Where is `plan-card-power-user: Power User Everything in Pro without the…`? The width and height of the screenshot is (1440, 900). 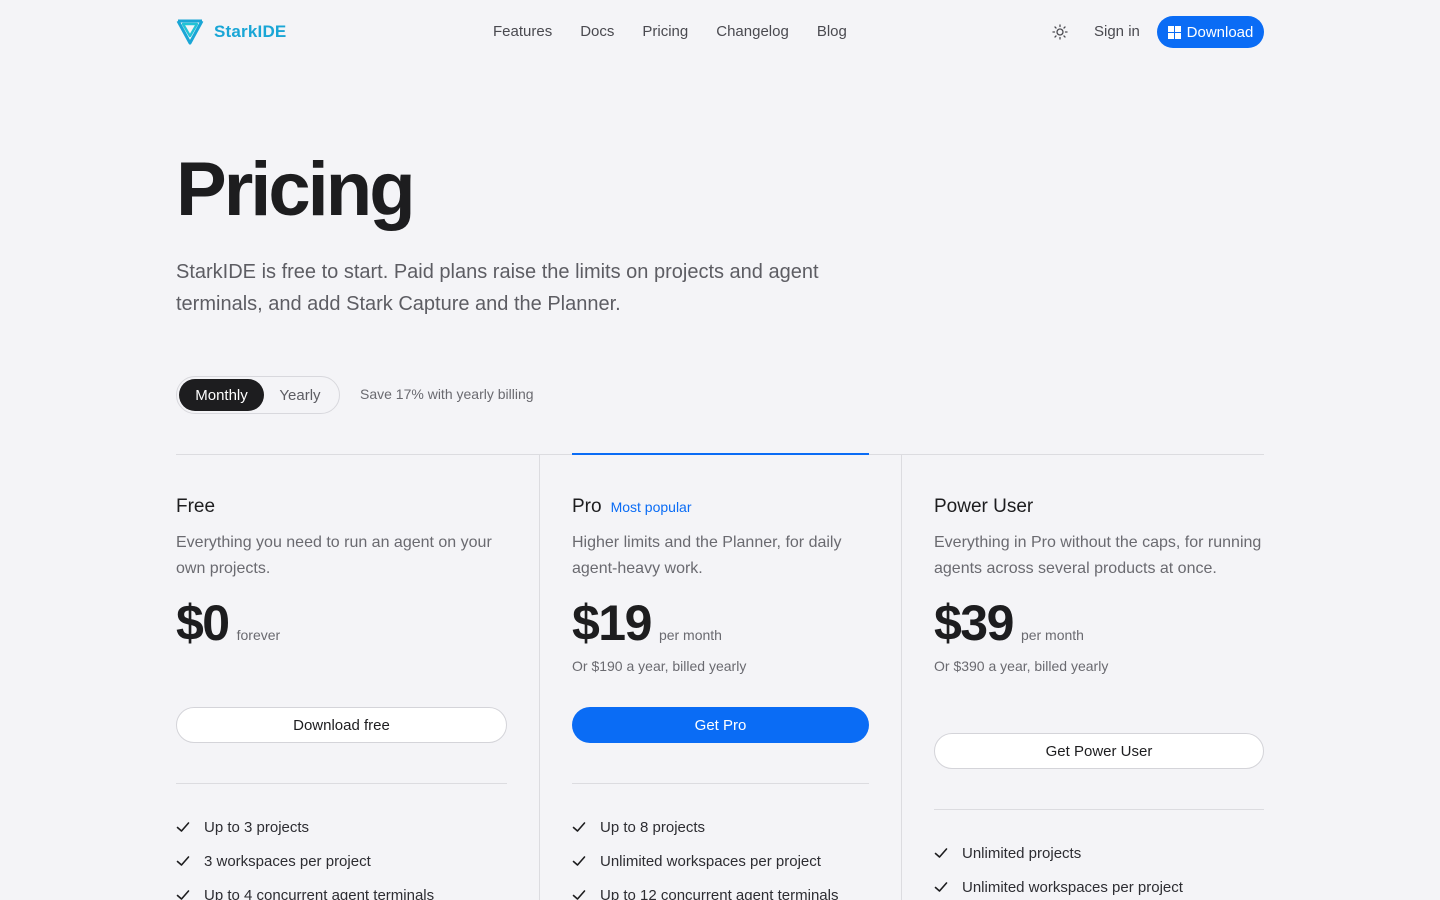 plan-card-power-user: Power User Everything in Pro without the… is located at coordinates (1099, 587).